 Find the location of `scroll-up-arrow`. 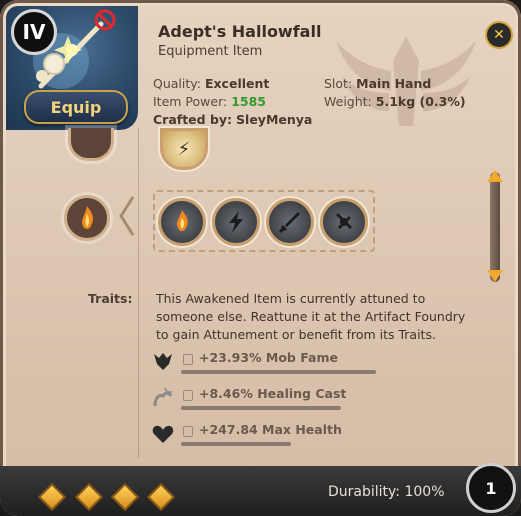

scroll-up-arrow is located at coordinates (495, 176).